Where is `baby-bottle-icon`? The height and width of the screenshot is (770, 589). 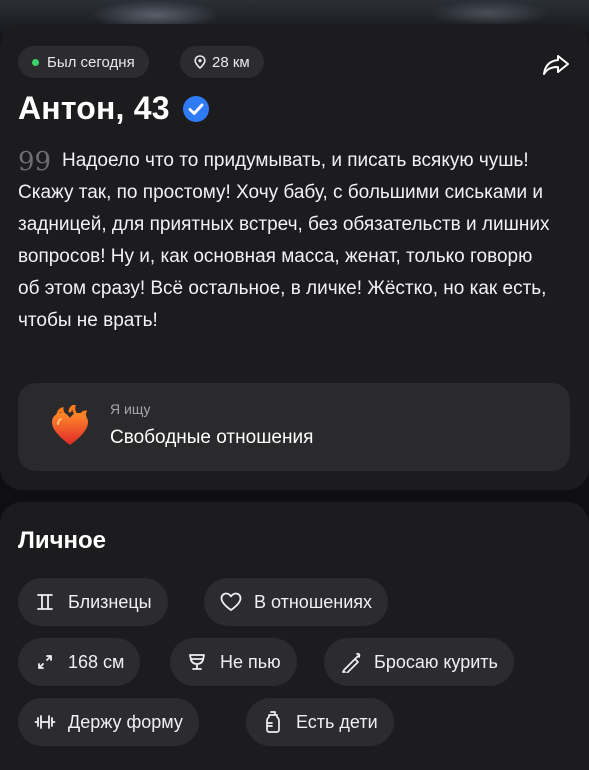 baby-bottle-icon is located at coordinates (273, 722).